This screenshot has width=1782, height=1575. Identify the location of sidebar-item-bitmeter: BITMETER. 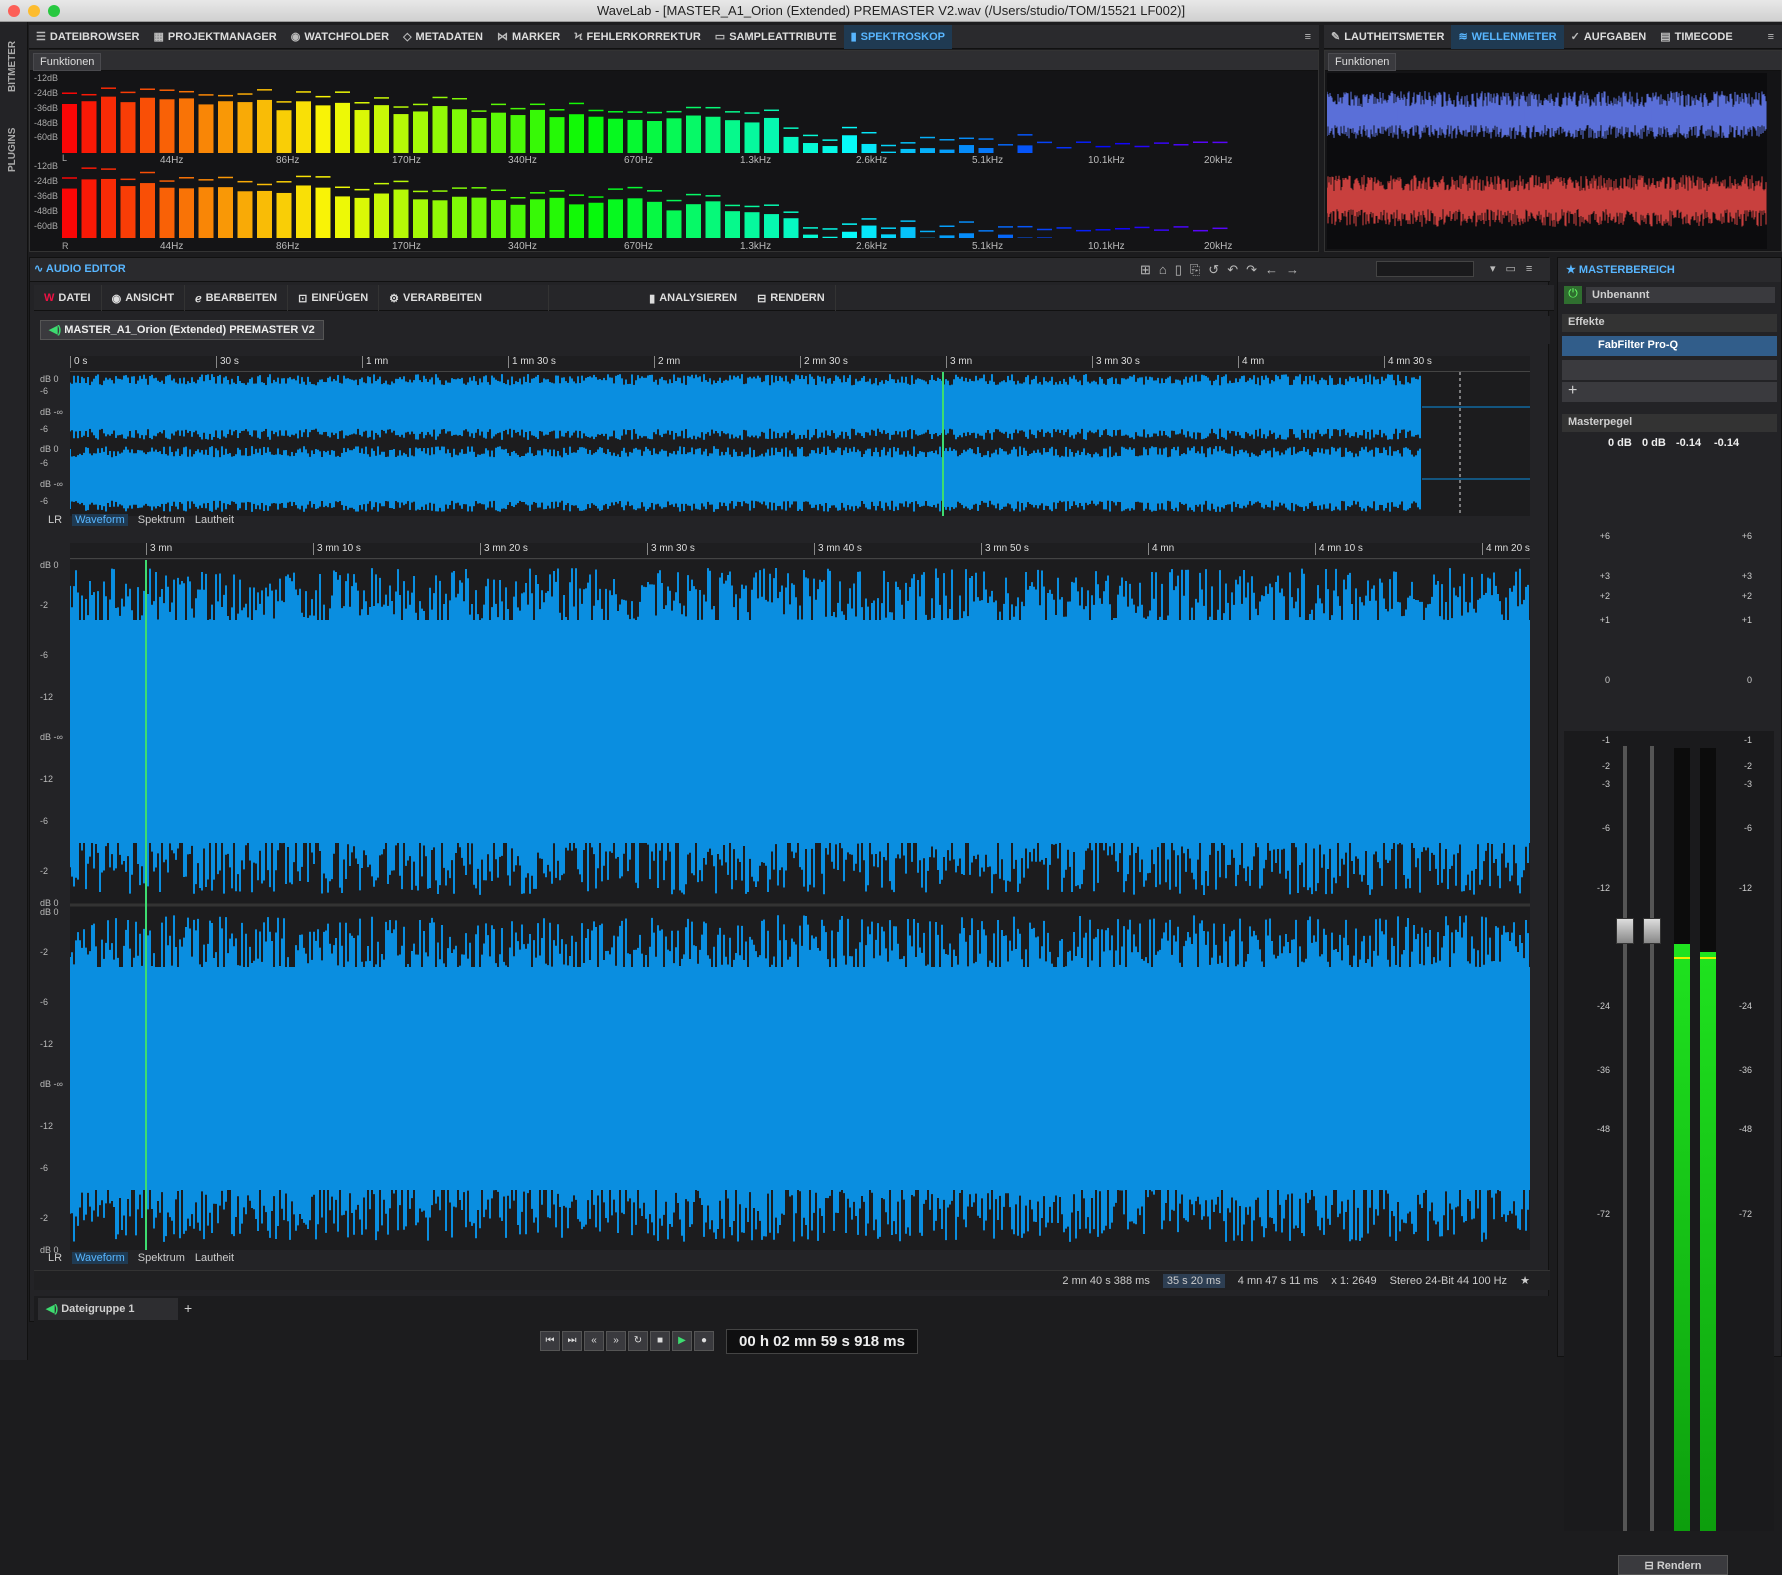
(12, 66).